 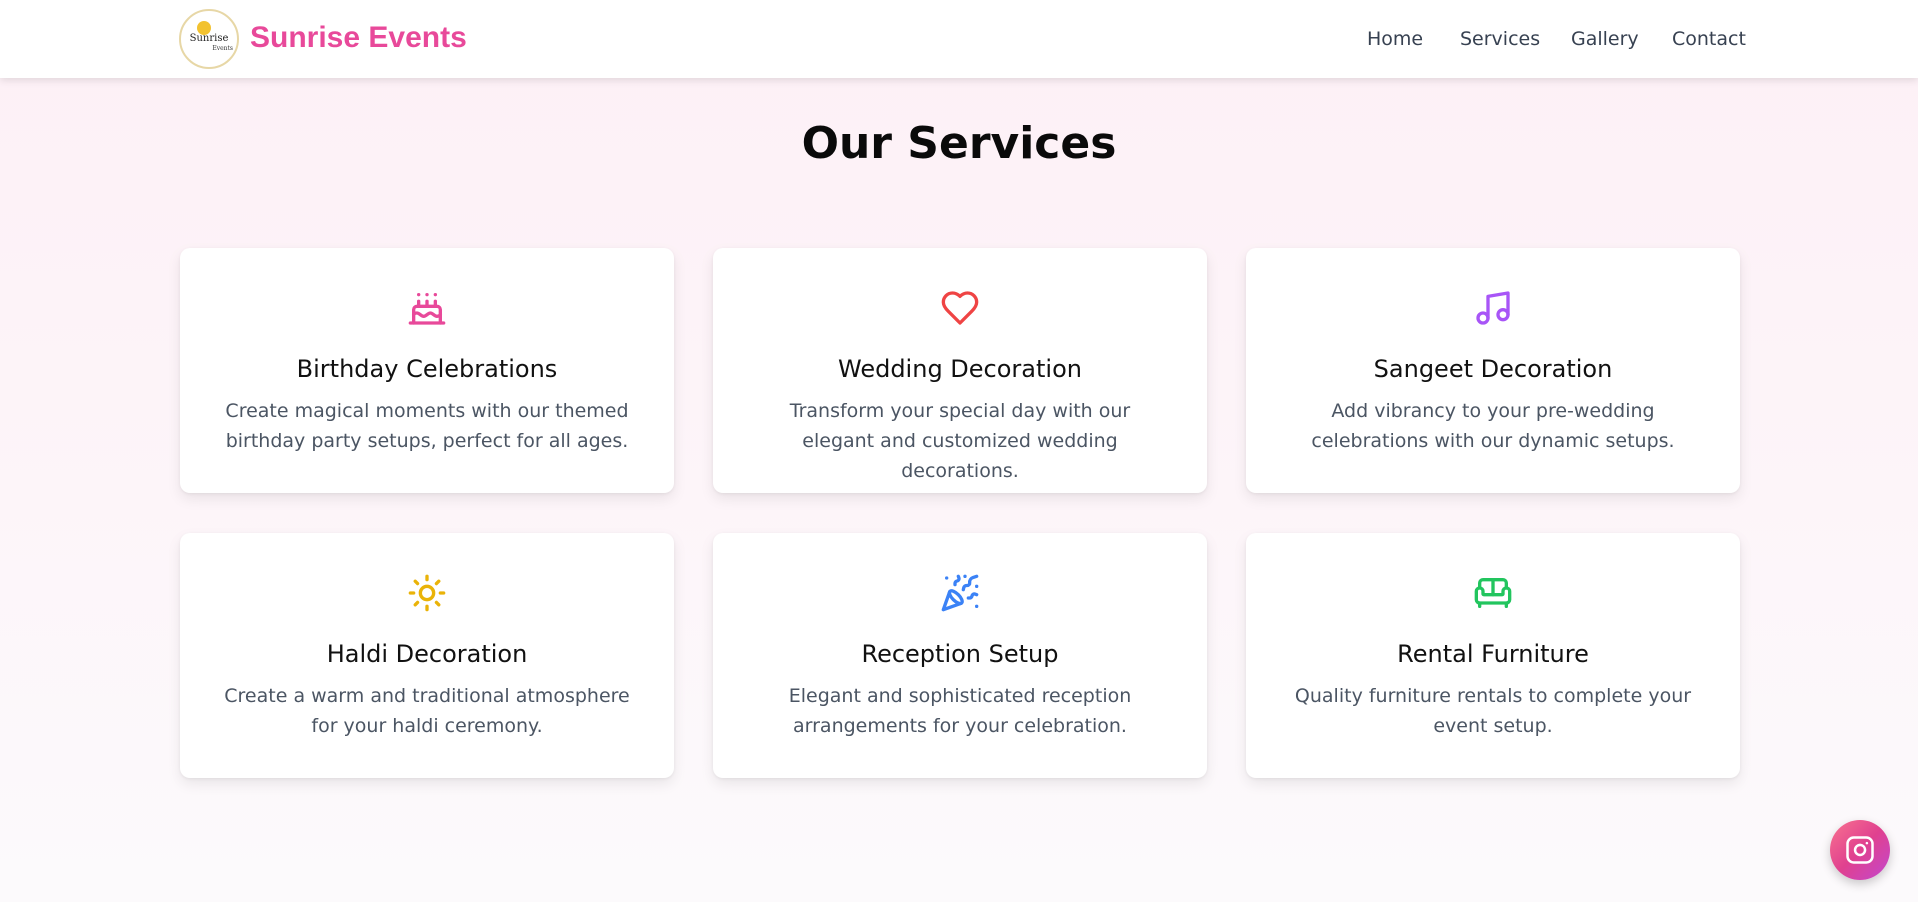 I want to click on logo: Sunrise Events, so click(x=209, y=39).